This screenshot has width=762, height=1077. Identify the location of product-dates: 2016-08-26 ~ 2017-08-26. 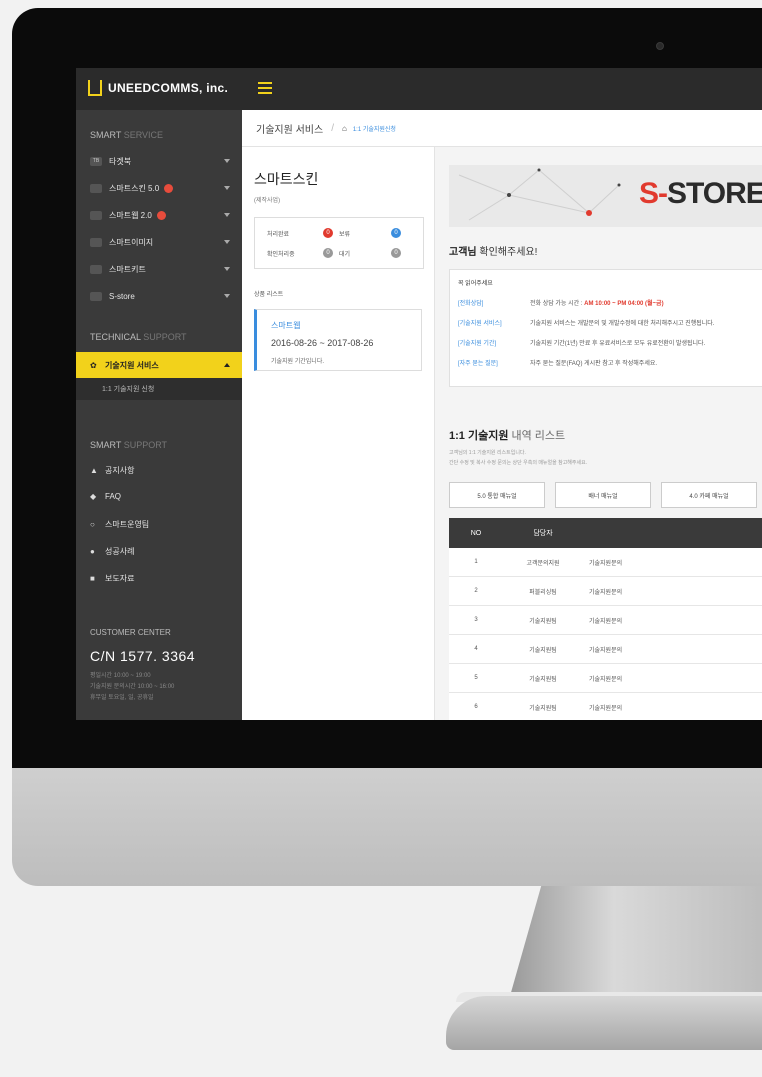
(322, 343).